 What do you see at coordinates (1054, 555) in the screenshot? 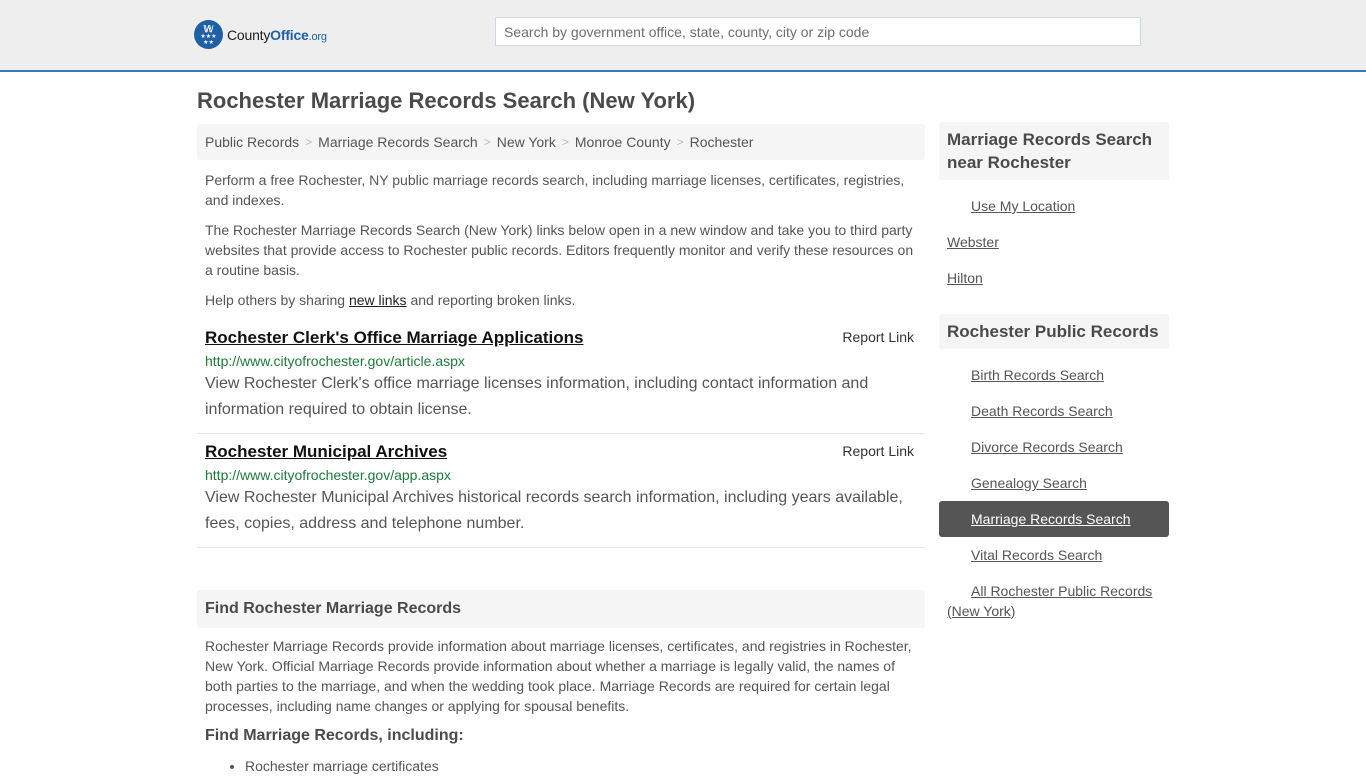
I see `sidebar-item-vital-records: Vital Records Search` at bounding box center [1054, 555].